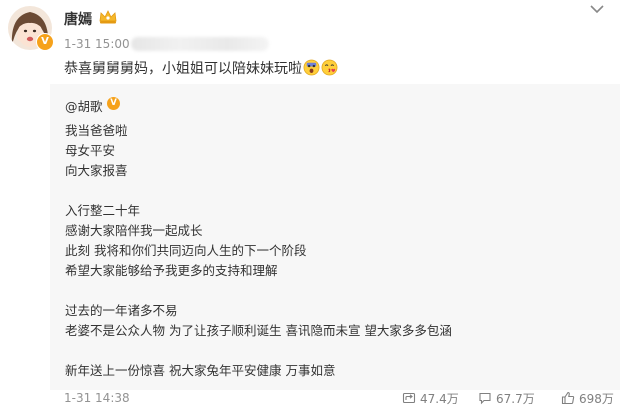 This screenshot has height=408, width=620. I want to click on like-button: 698万, so click(587, 398).